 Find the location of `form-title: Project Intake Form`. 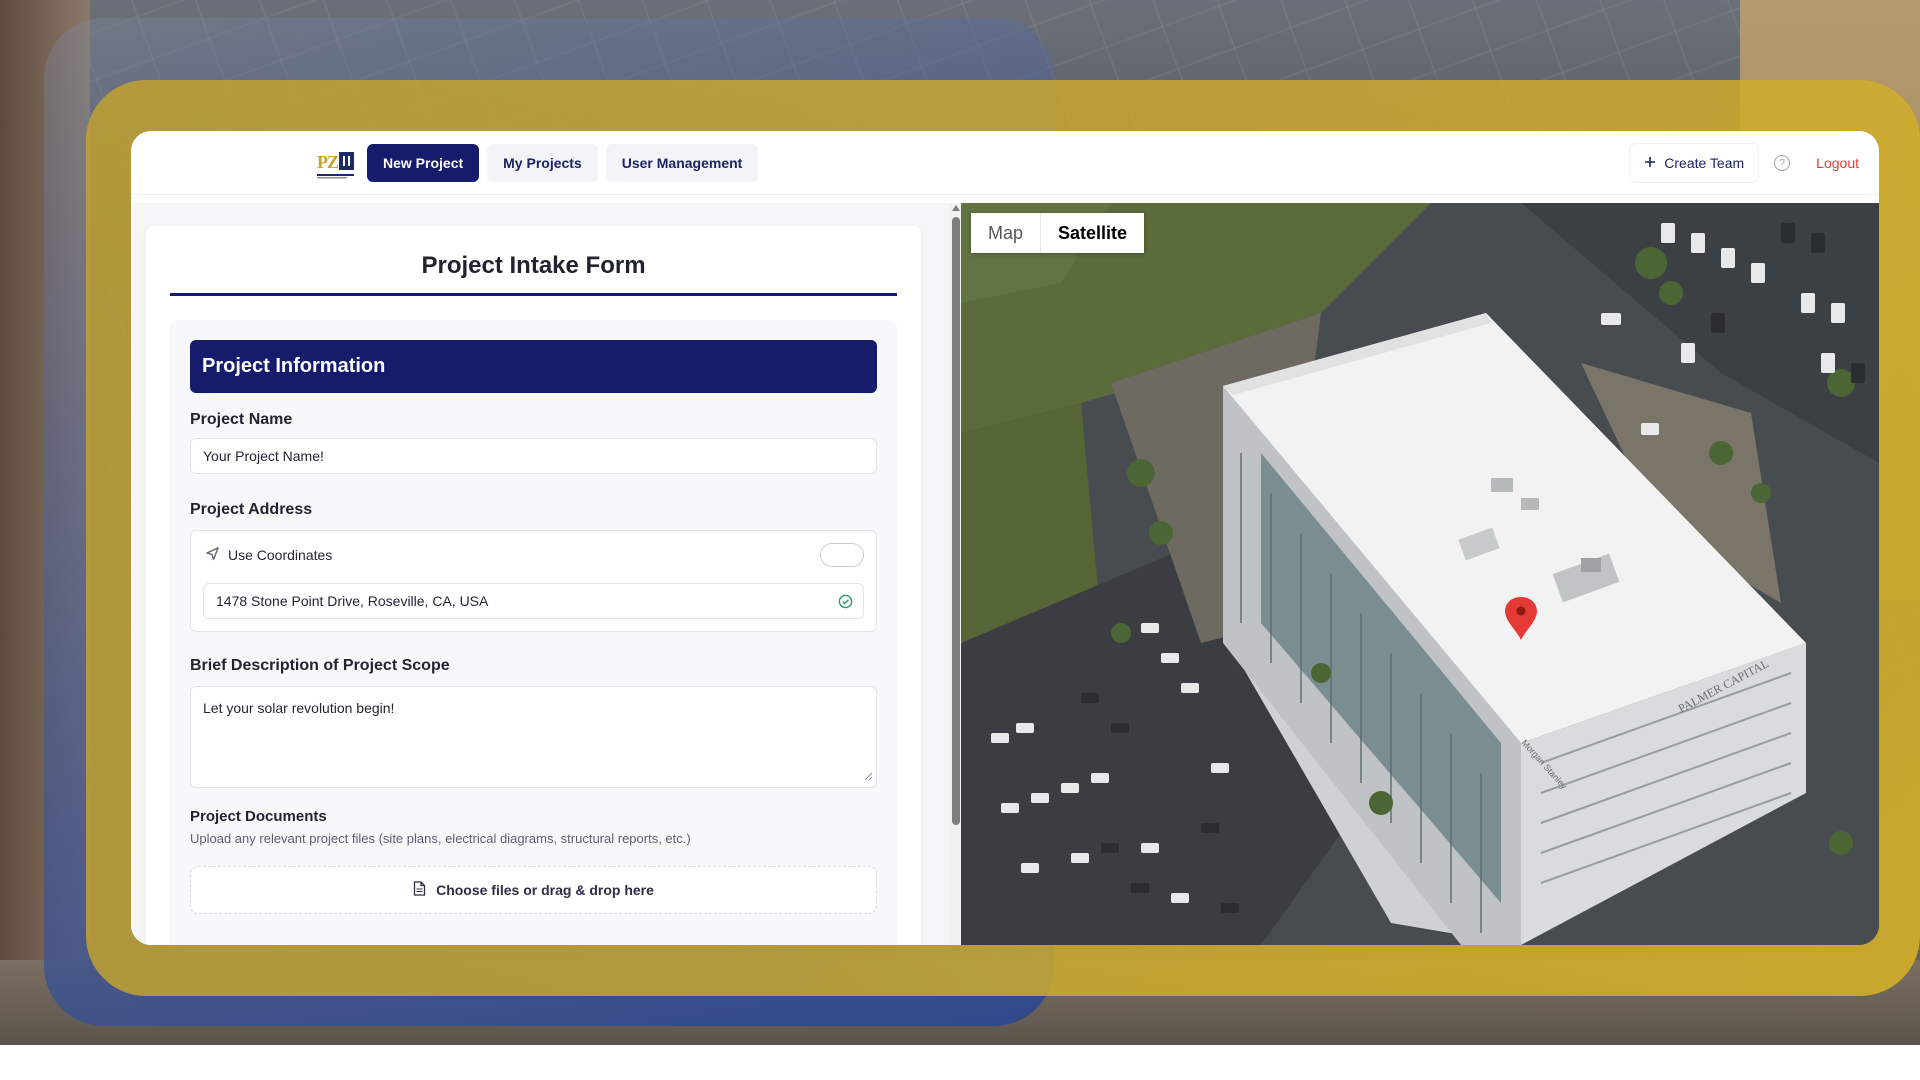

form-title: Project Intake Form is located at coordinates (533, 274).